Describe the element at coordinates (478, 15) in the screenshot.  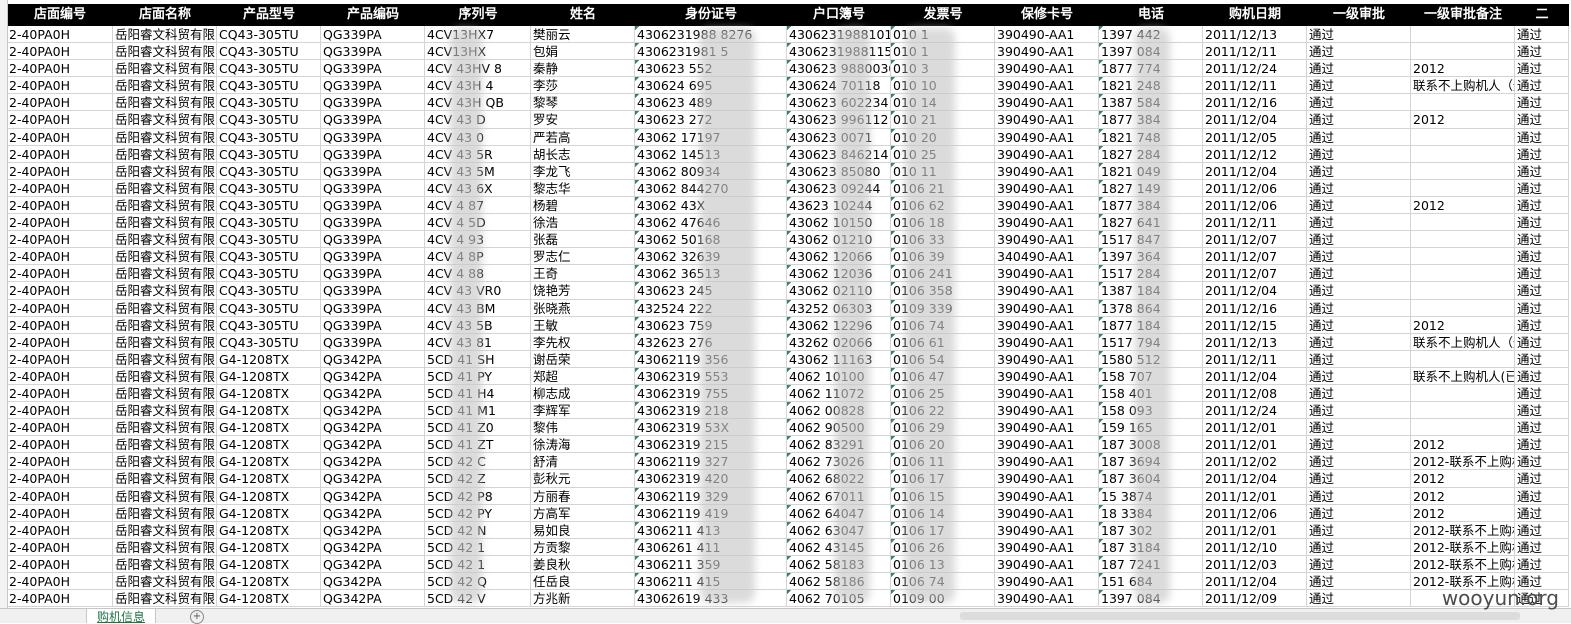
I see `column-header: 序列号` at that location.